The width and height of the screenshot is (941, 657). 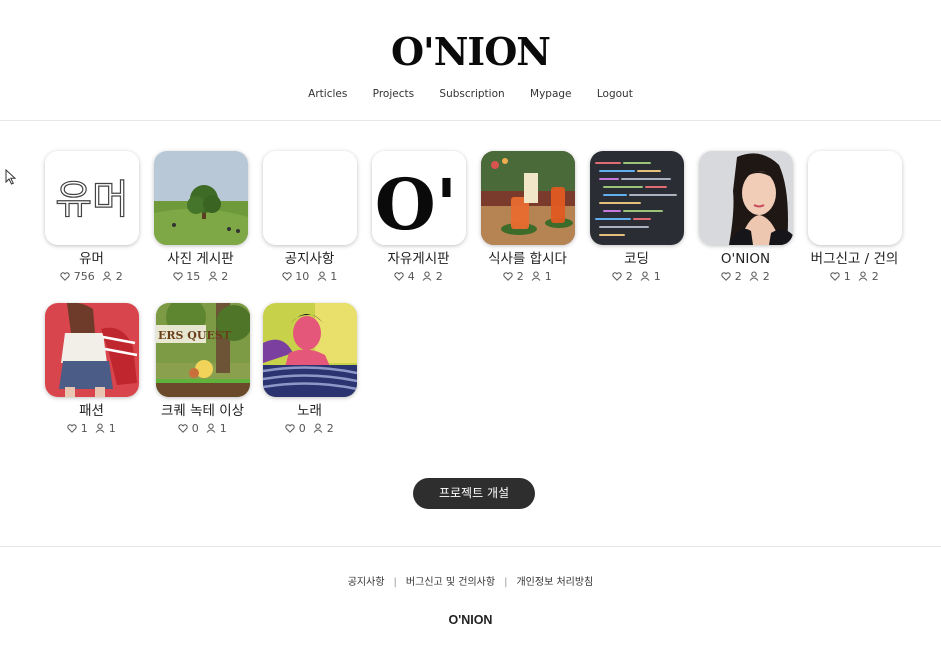 What do you see at coordinates (418, 276) in the screenshot?
I see `project-stats: 4 2` at bounding box center [418, 276].